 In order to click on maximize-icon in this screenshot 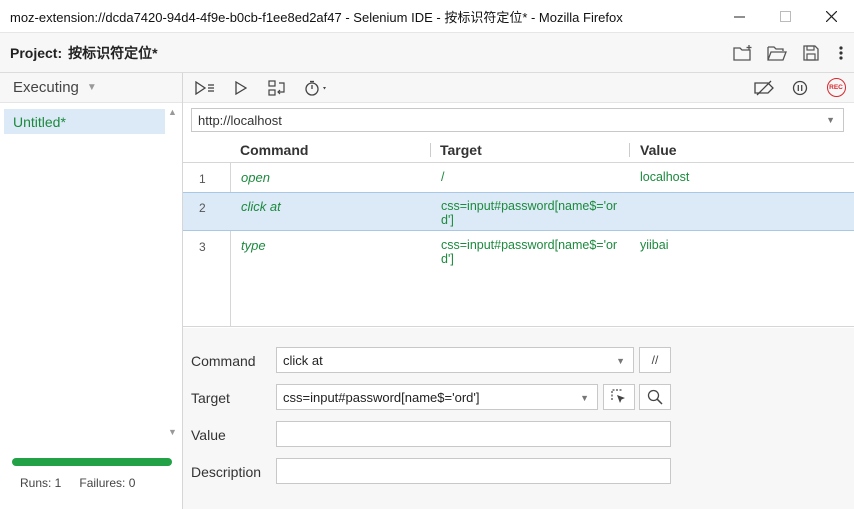, I will do `click(785, 16)`.